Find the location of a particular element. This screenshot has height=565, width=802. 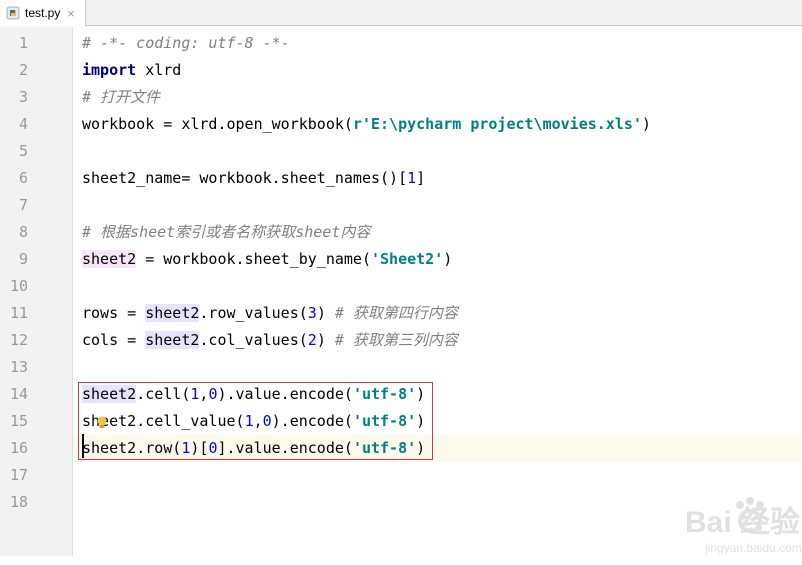

line-number: 6 is located at coordinates (23, 178).